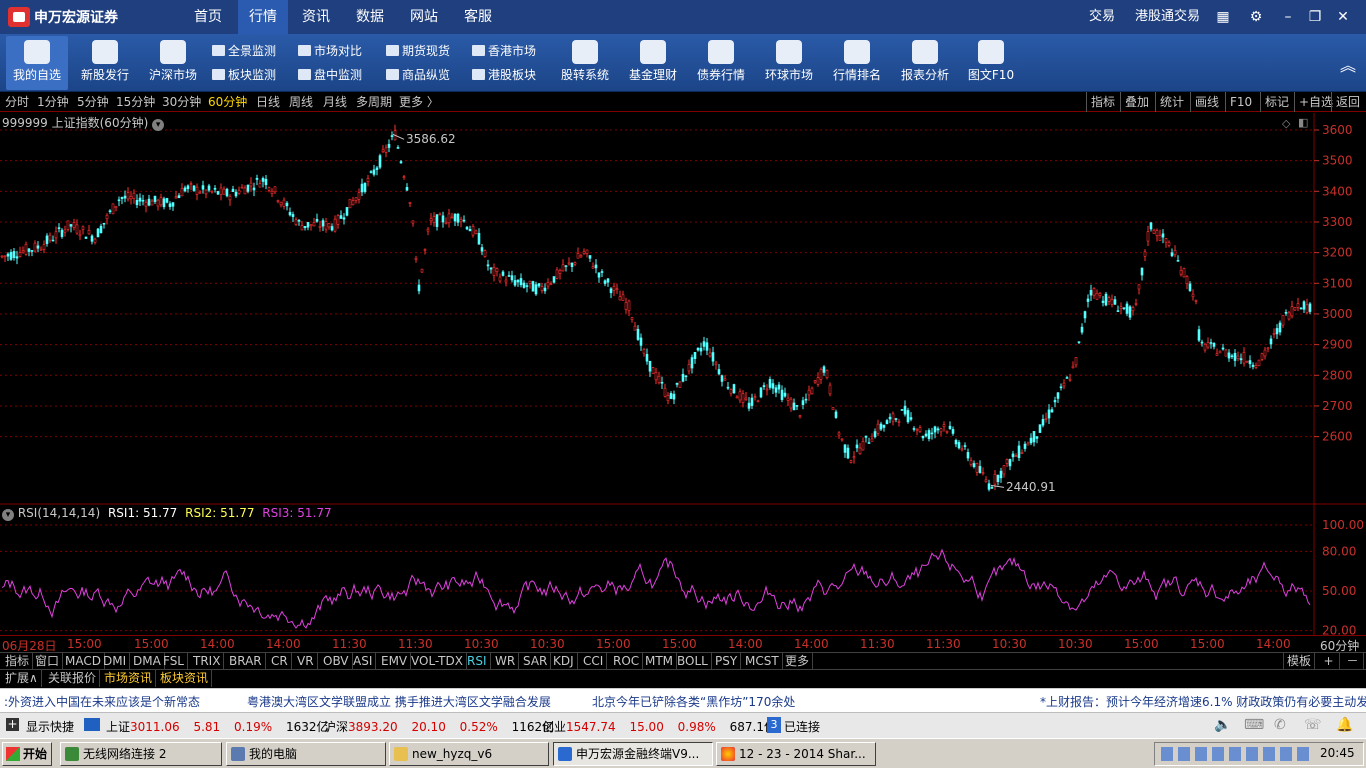 The height and width of the screenshot is (768, 1366). Describe the element at coordinates (18, 661) in the screenshot. I see `indicator-tab: 指标` at that location.